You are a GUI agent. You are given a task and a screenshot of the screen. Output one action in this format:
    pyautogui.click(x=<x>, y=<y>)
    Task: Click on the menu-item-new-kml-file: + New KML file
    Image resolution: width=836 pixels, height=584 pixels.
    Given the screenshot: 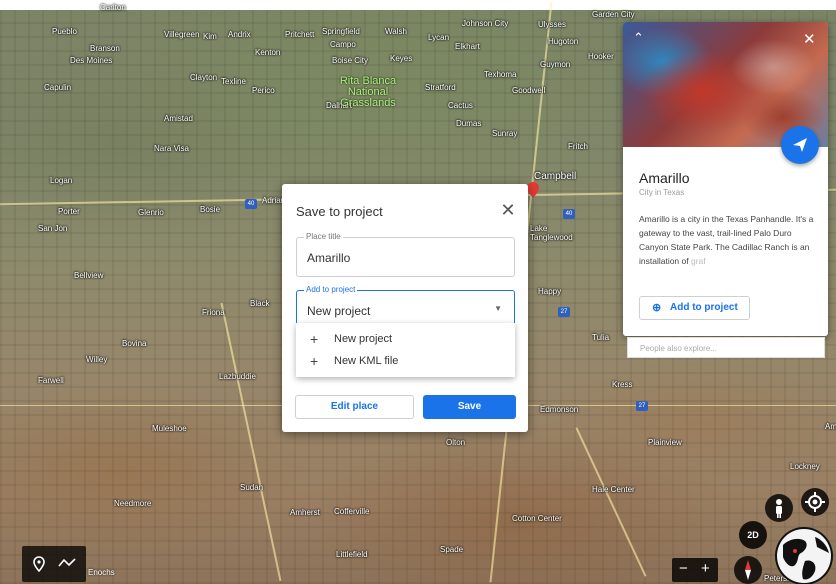 What is the action you would take?
    pyautogui.click(x=405, y=361)
    